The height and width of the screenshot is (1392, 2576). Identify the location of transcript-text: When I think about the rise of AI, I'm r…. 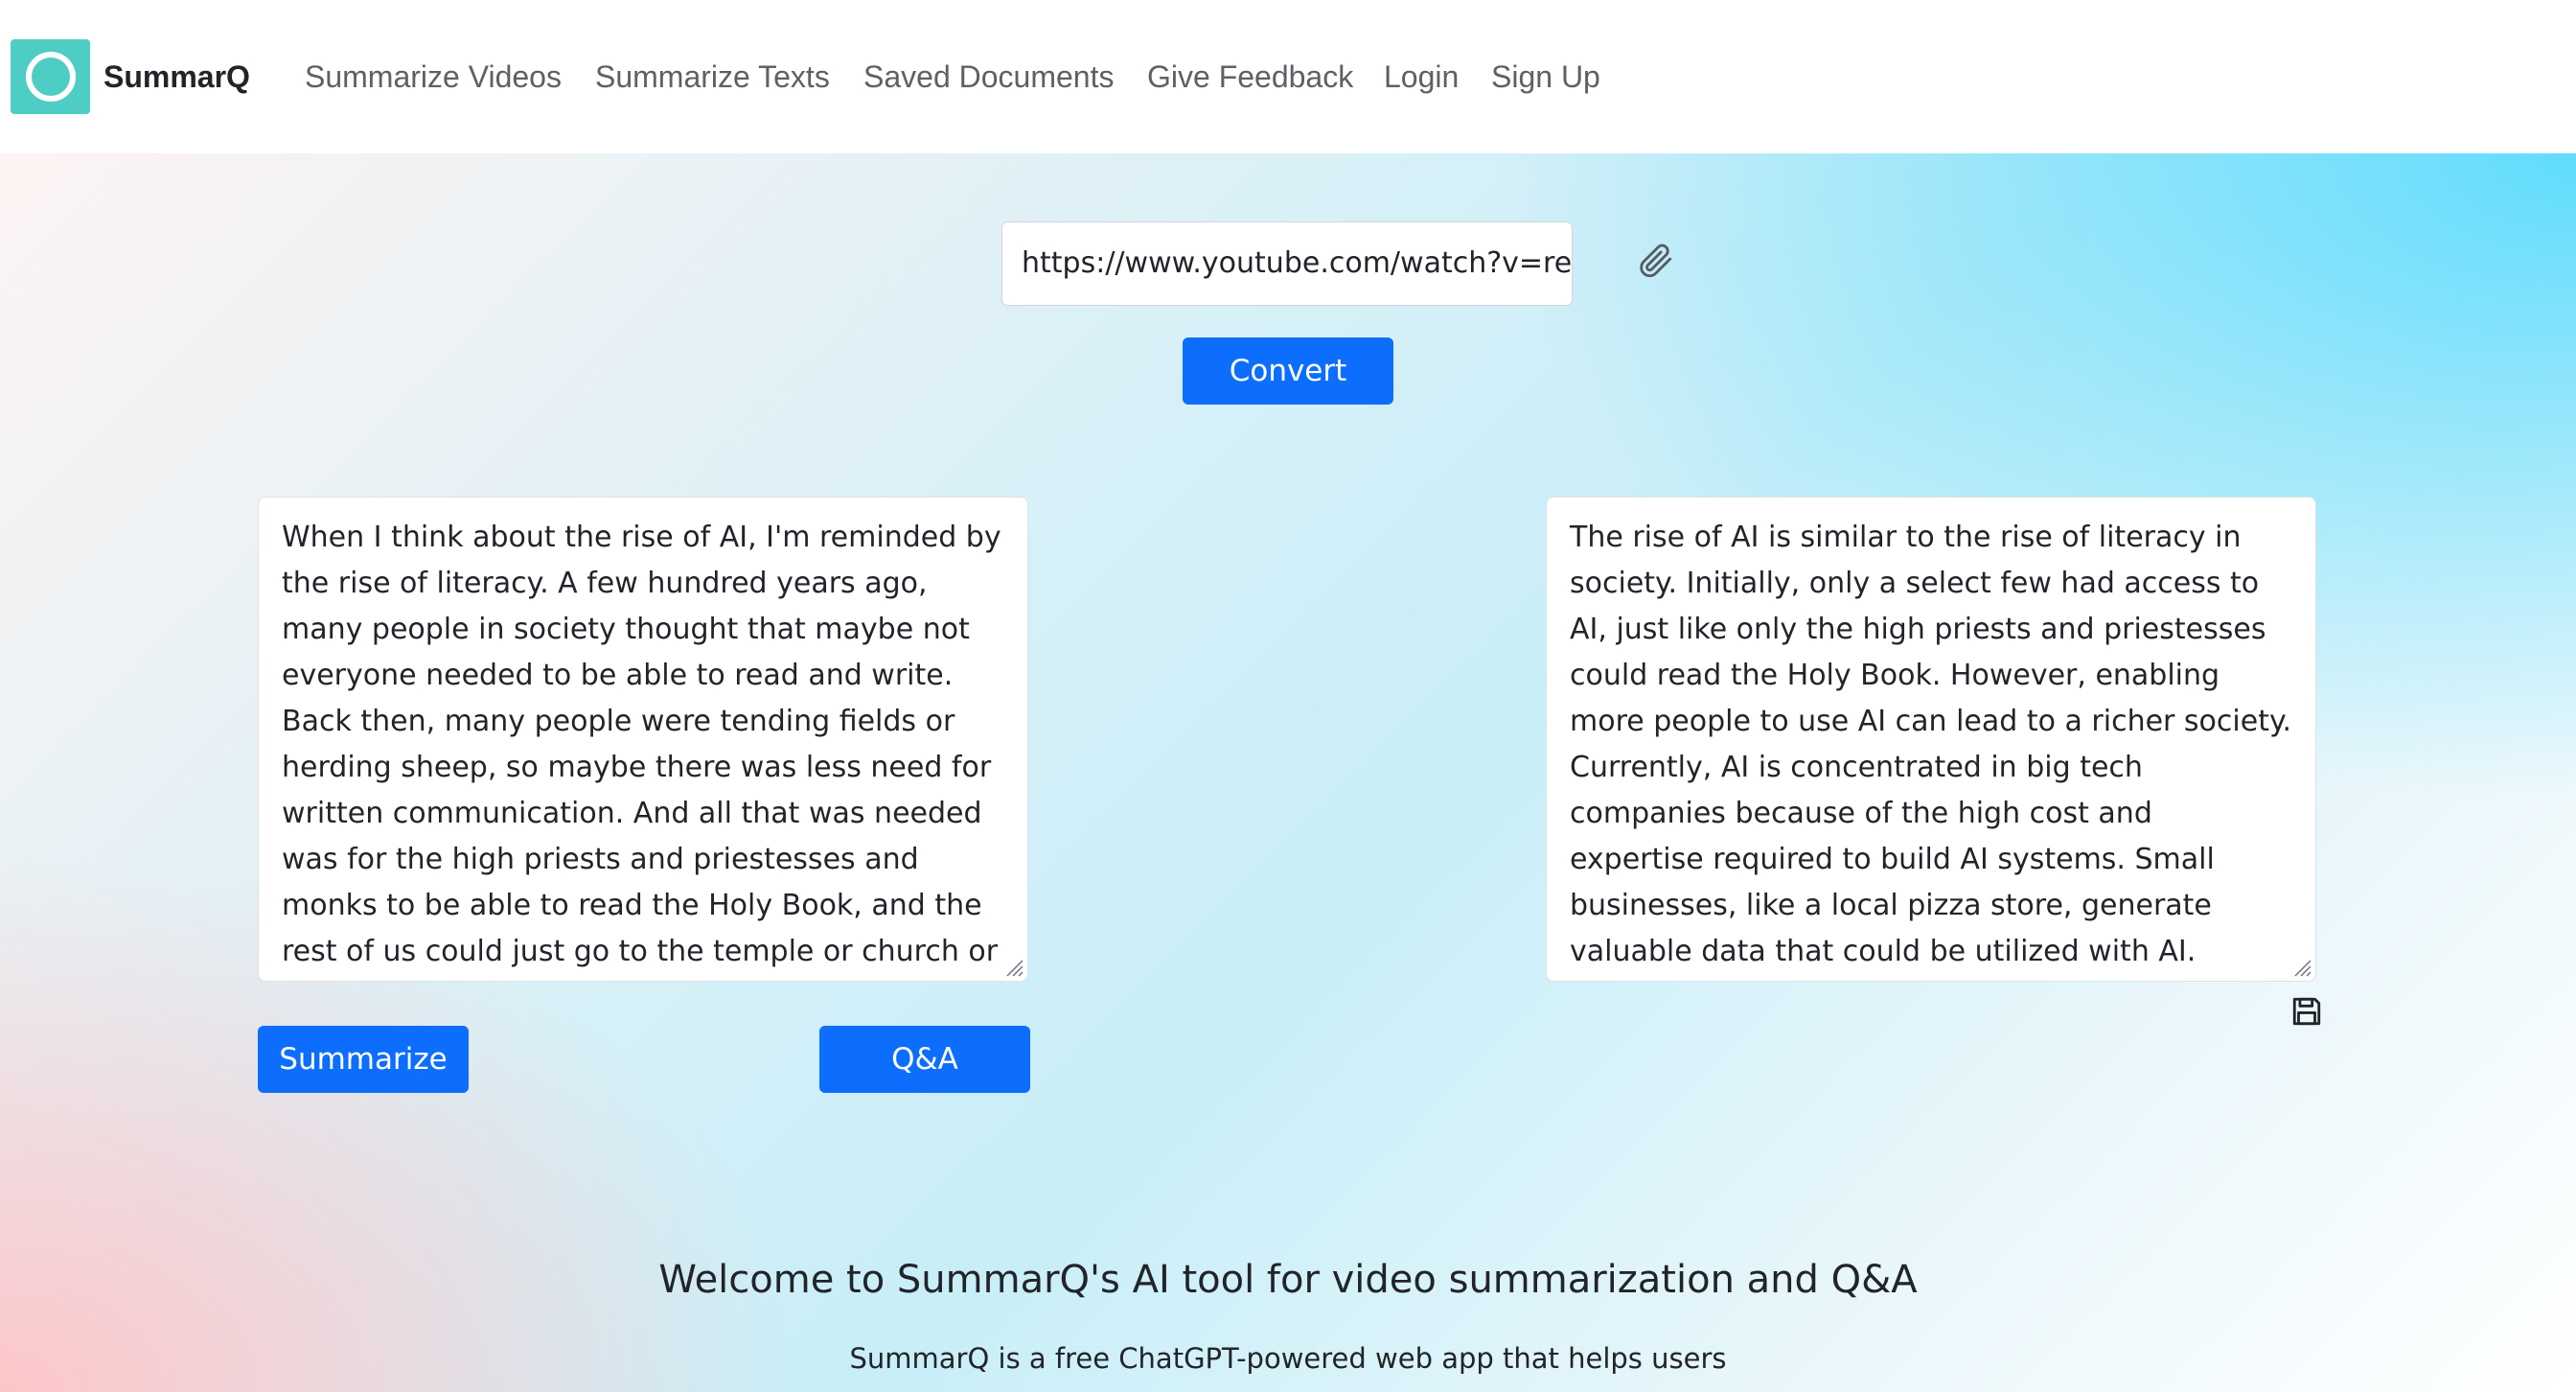
(642, 744).